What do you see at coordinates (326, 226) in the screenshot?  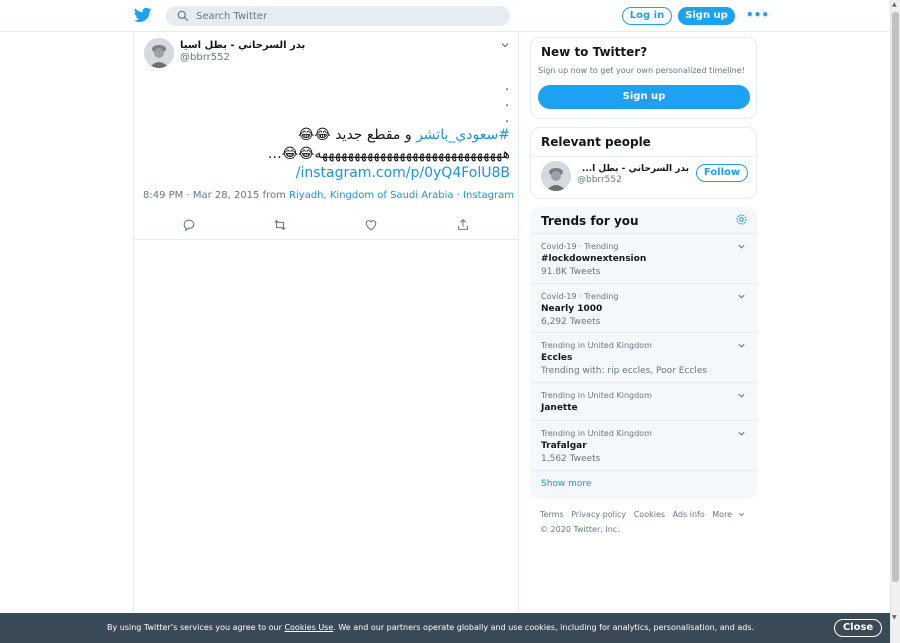 I see `tweet-actions` at bounding box center [326, 226].